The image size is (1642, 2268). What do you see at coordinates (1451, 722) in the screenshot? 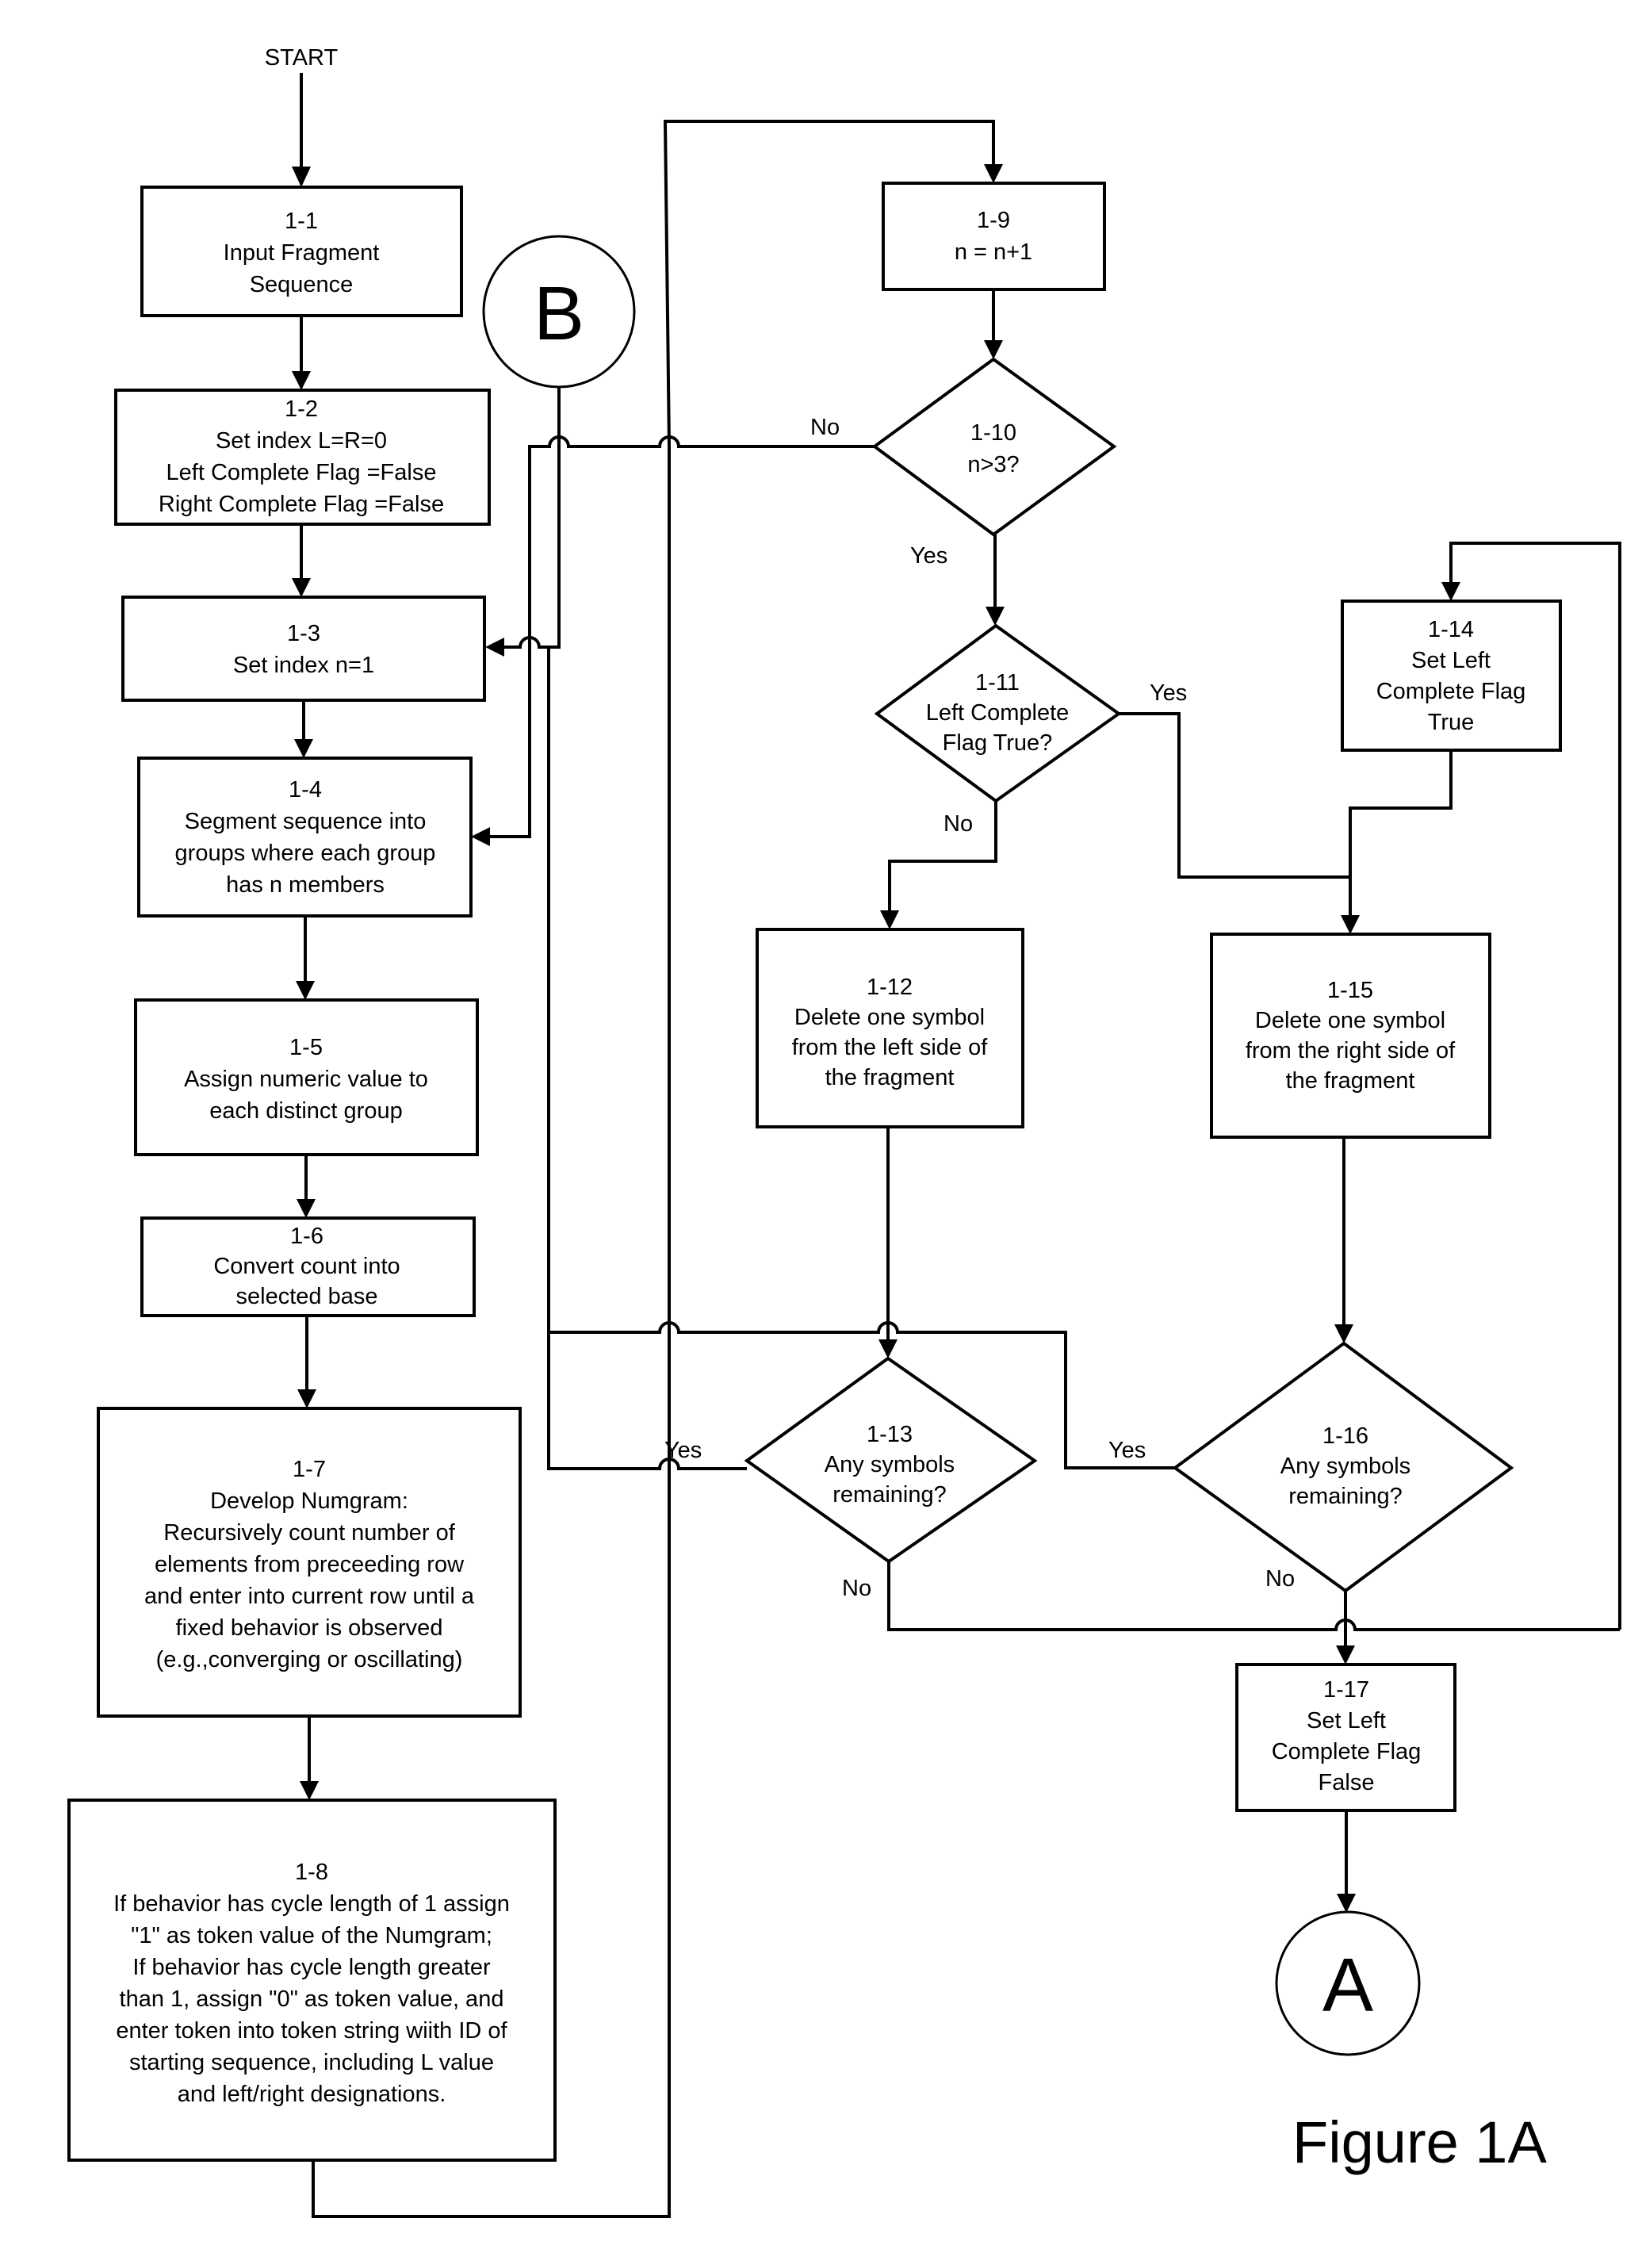
I see `node-text: True` at bounding box center [1451, 722].